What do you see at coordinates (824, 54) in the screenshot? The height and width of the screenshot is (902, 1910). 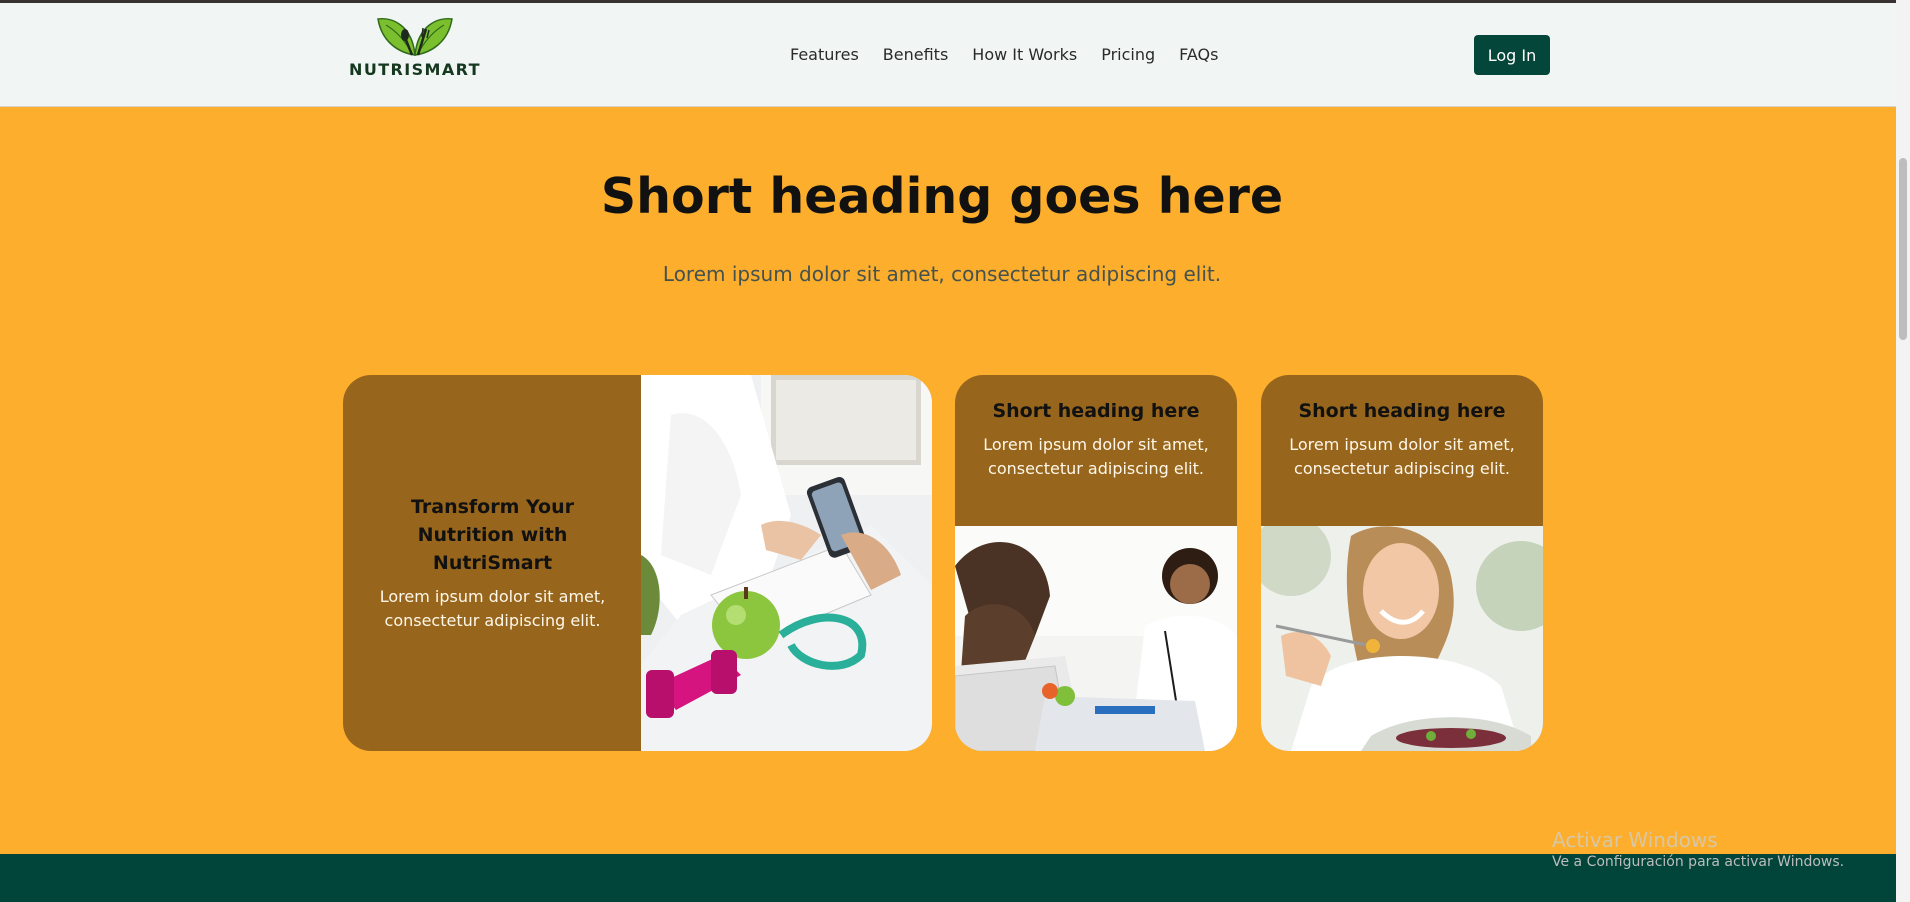 I see `nav-link-features: Features` at bounding box center [824, 54].